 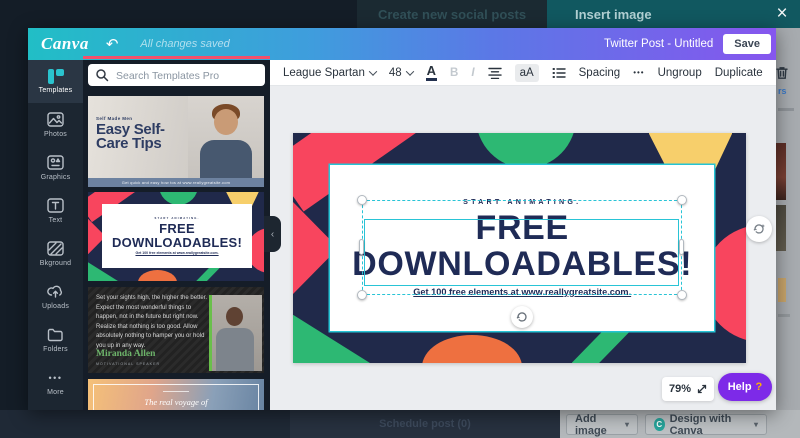 I want to click on comment-refresh-icon, so click(x=759, y=229).